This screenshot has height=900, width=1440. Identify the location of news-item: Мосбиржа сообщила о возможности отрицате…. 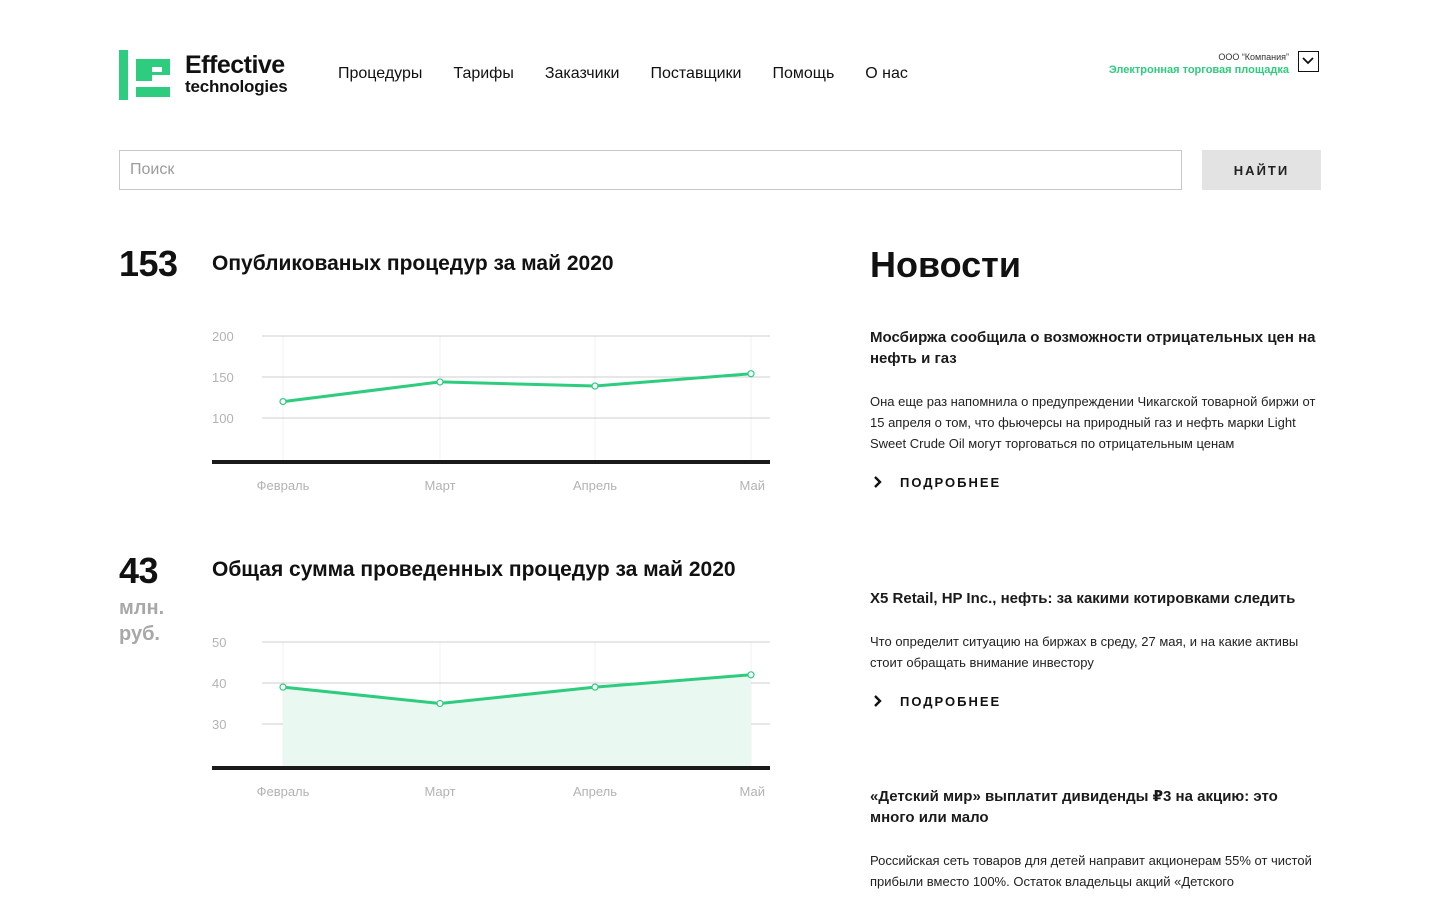
(1096, 408).